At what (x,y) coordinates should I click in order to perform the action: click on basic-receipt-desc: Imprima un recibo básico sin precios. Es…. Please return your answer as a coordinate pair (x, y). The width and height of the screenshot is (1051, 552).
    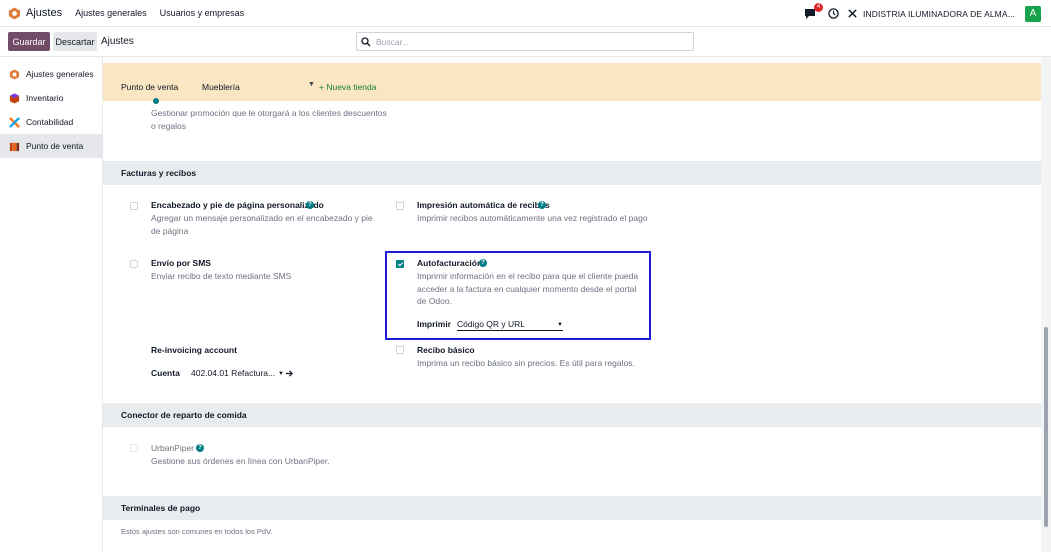
    Looking at the image, I should click on (526, 363).